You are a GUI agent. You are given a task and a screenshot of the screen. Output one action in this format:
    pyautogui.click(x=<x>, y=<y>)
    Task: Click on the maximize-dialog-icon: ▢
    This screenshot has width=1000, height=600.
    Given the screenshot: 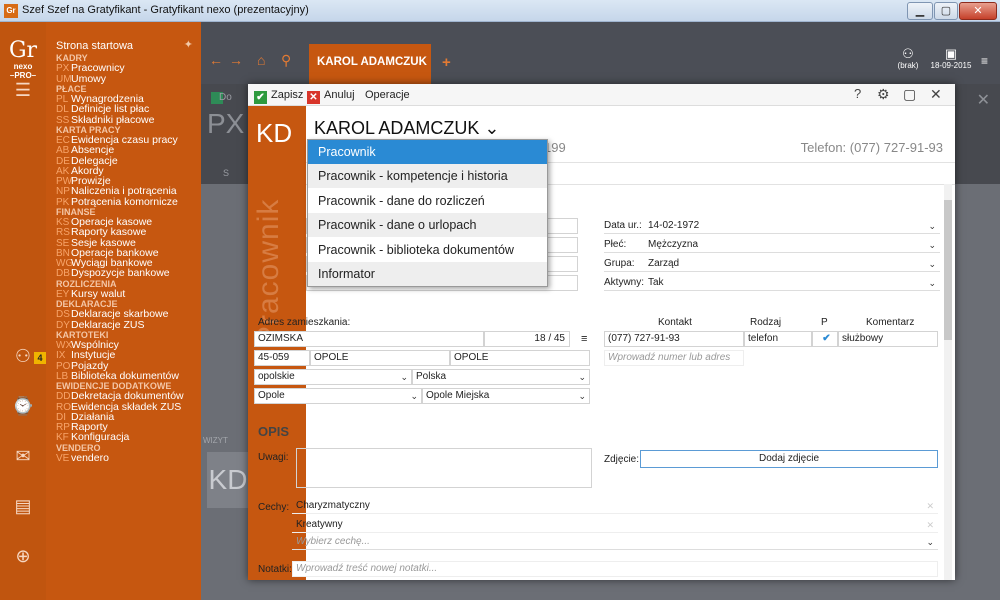 What is the action you would take?
    pyautogui.click(x=909, y=94)
    